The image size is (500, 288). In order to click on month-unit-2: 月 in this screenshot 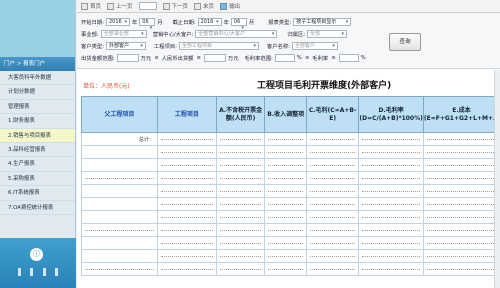, I will do `click(251, 23)`.